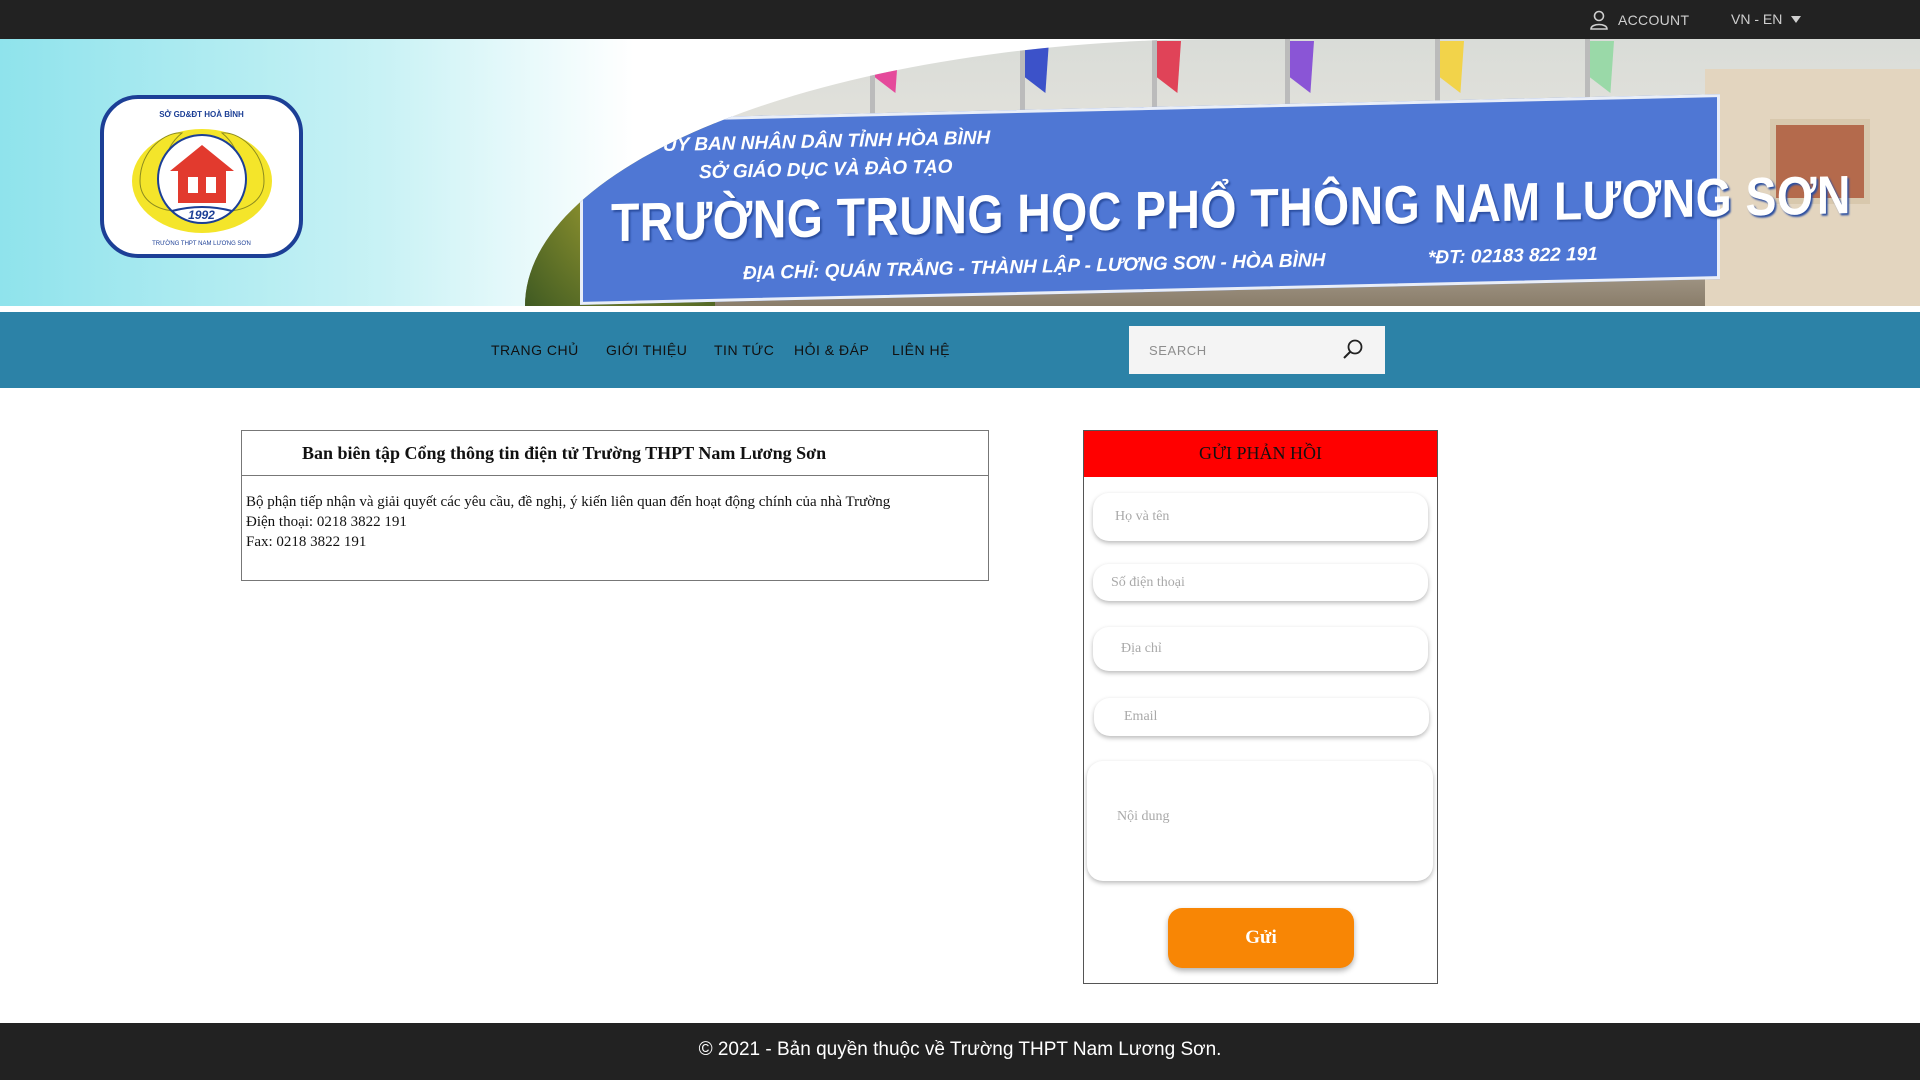 Image resolution: width=1920 pixels, height=1080 pixels. I want to click on content-field, so click(1260, 821).